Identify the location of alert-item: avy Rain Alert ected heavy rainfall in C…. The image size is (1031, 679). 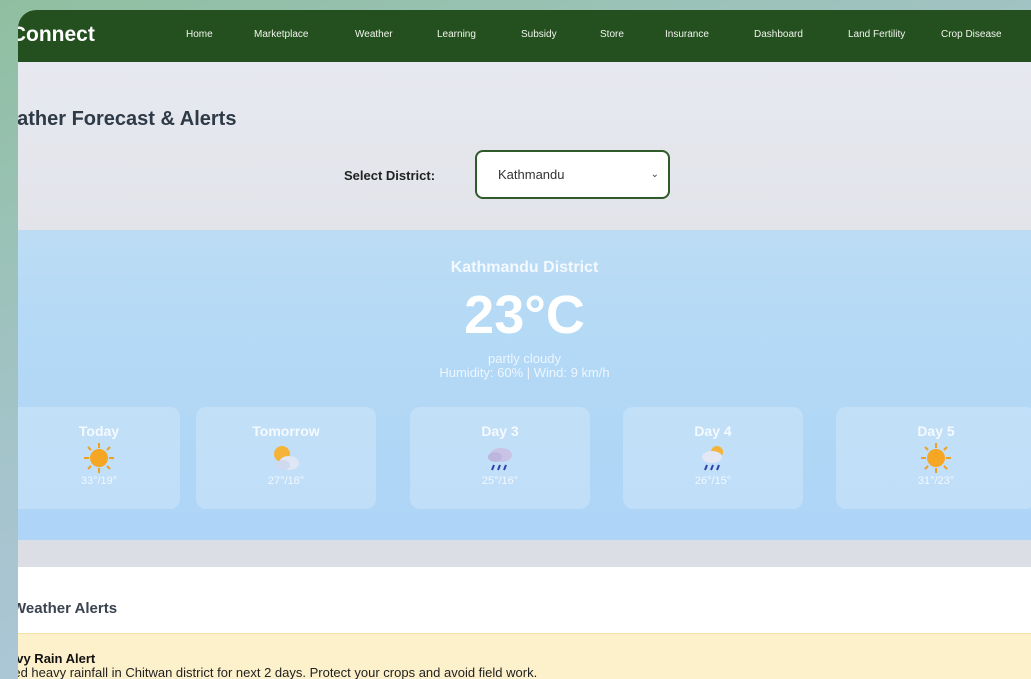
(524, 656).